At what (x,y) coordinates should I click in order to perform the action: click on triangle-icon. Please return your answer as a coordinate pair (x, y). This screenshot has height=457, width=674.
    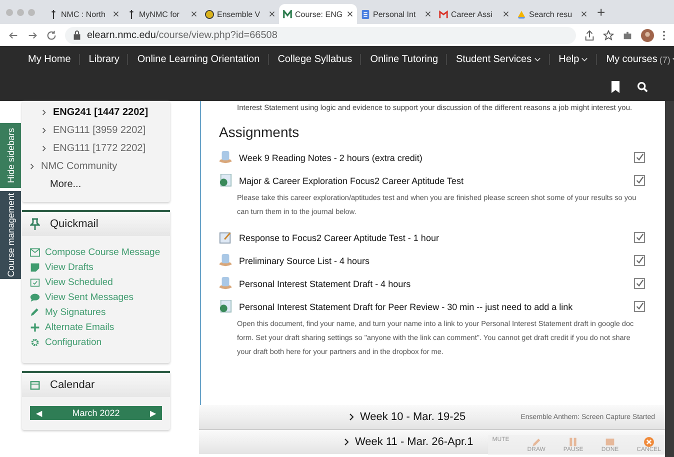
    Looking at the image, I should click on (521, 14).